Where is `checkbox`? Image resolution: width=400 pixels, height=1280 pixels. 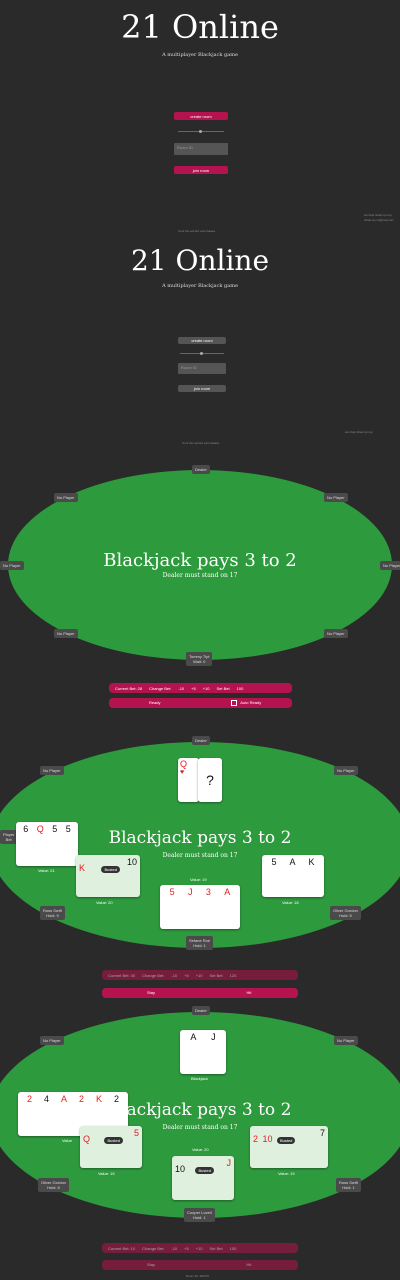
checkbox is located at coordinates (234, 702).